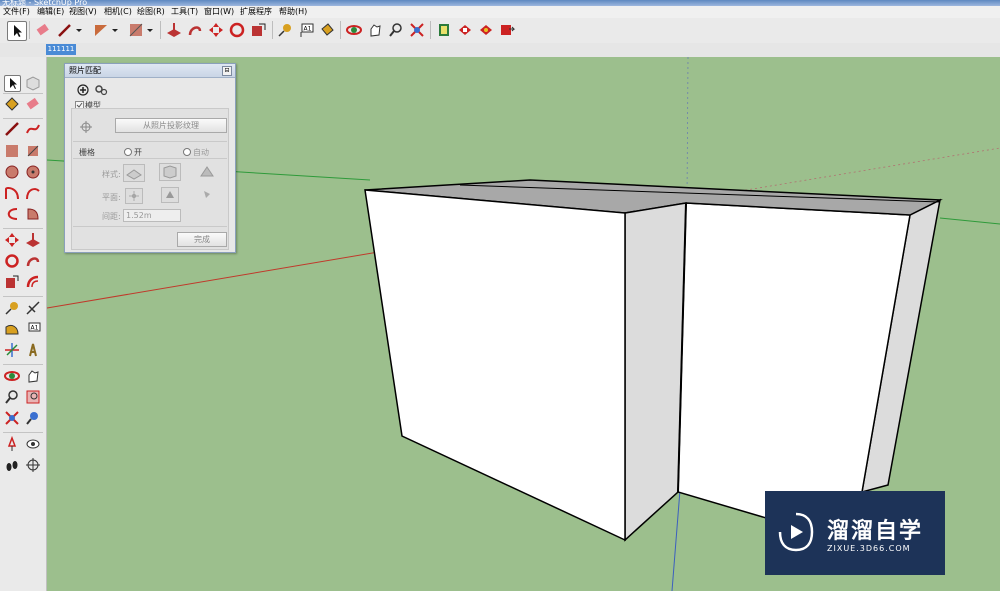  Describe the element at coordinates (171, 125) in the screenshot. I see `project-texture-button: 从照片投影纹理` at that location.